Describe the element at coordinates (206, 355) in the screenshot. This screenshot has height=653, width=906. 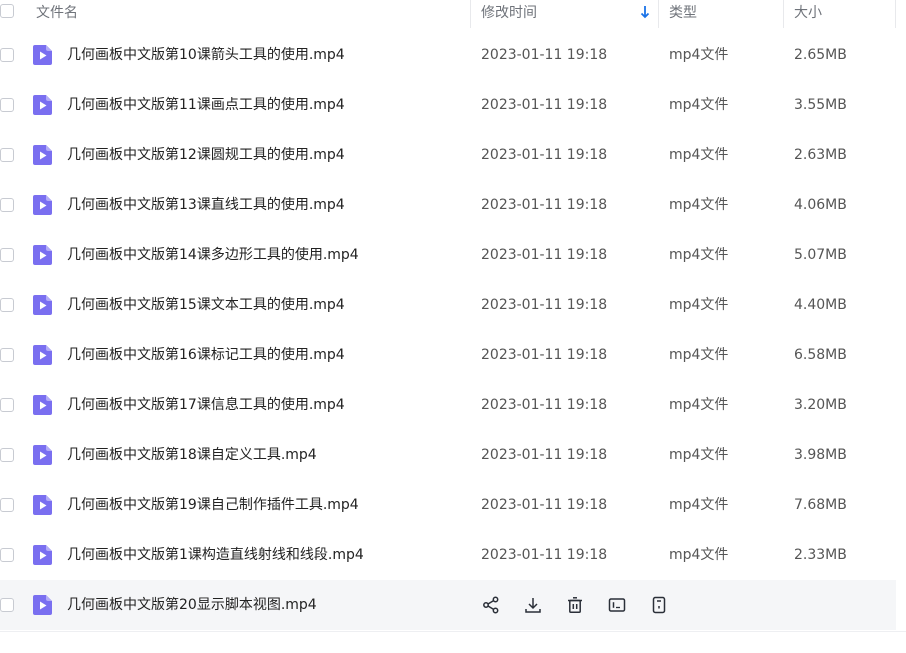
I see `file-name: 几何画板中文版第16课标记工具的使用.mp4` at that location.